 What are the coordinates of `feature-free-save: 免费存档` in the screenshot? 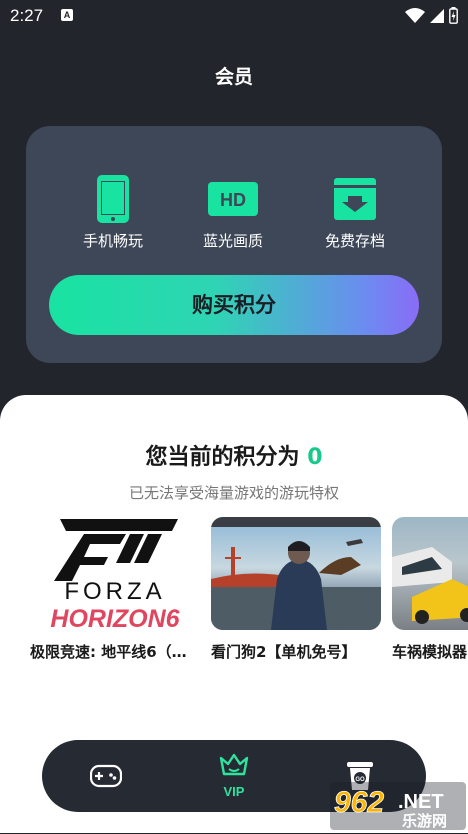 It's located at (355, 212).